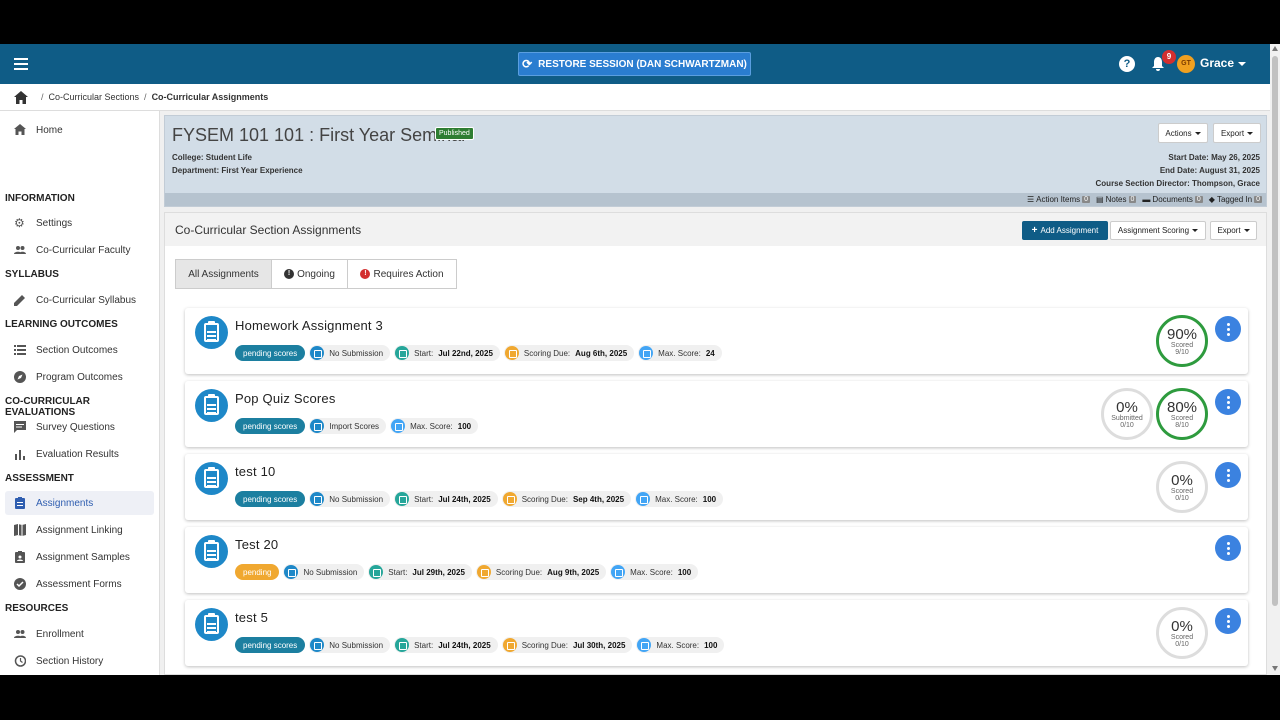 The image size is (1280, 720). Describe the element at coordinates (1217, 63) in the screenshot. I see `user-menu: Grace` at that location.